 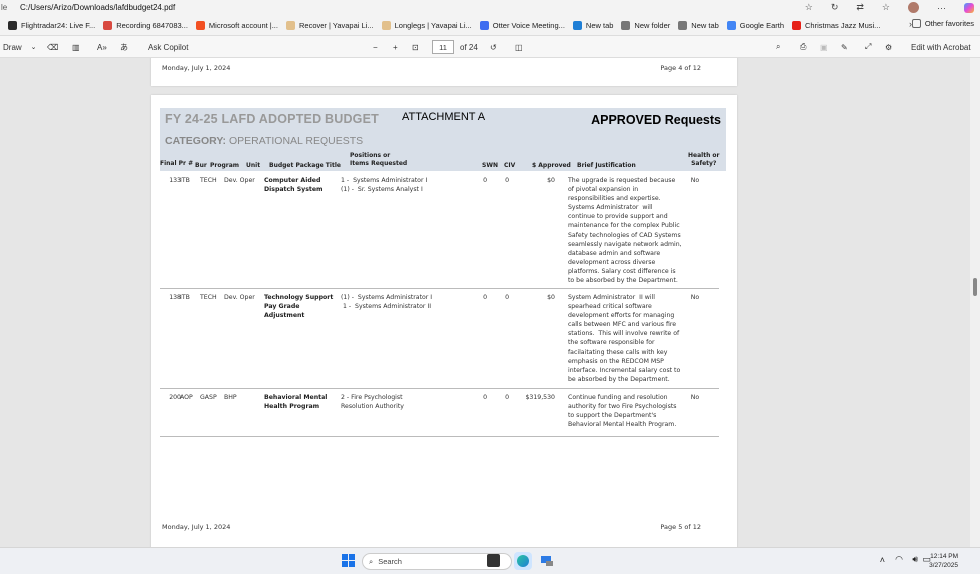 What do you see at coordinates (272, 119) in the screenshot?
I see `report-title: FY 24-25 LAFD ADOPTED BUDGET` at bounding box center [272, 119].